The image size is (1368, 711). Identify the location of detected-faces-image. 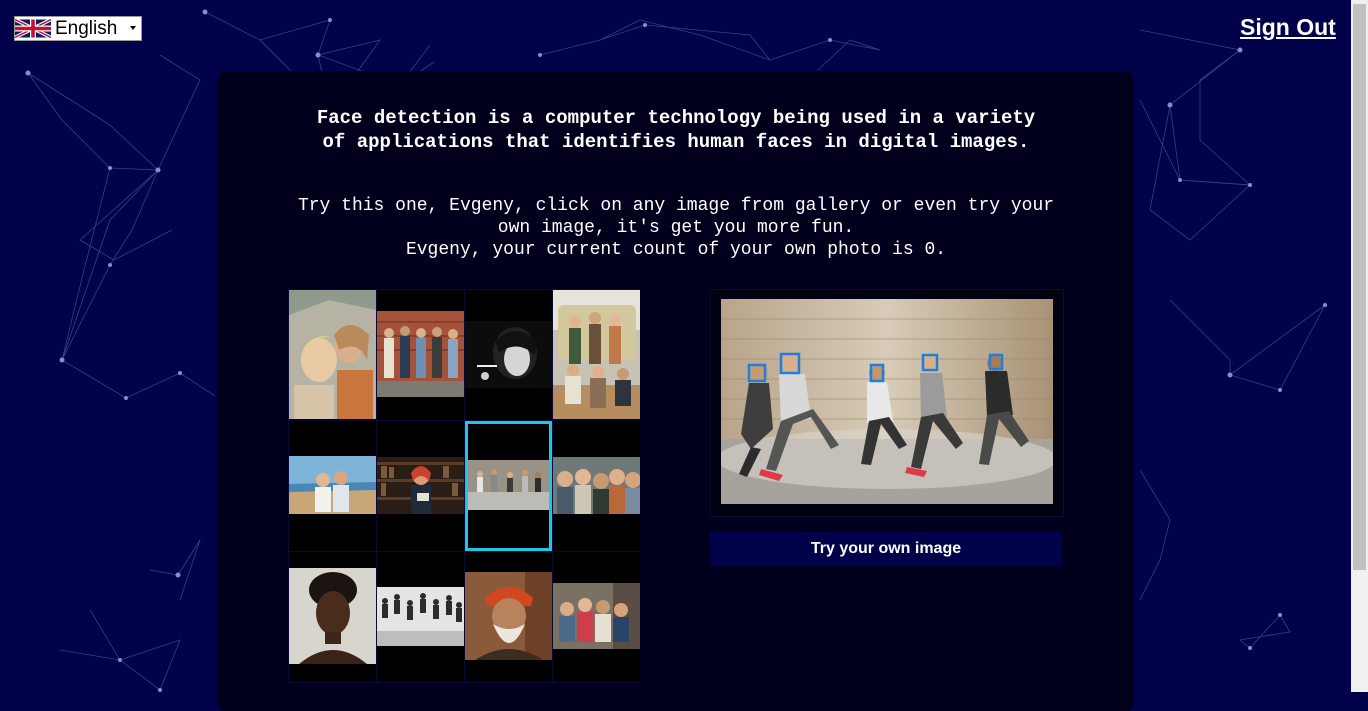
(887, 401).